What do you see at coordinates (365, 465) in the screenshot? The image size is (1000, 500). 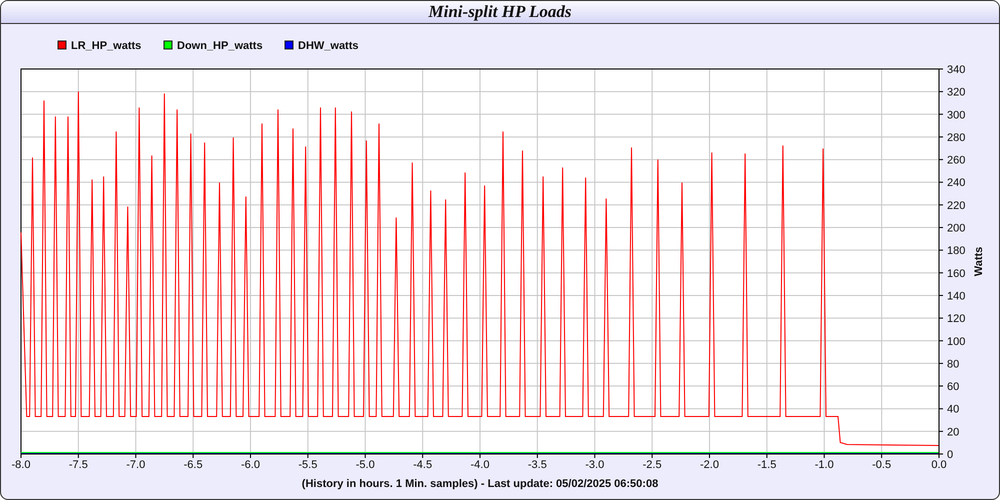 I see `x-tick-label: -5.0` at bounding box center [365, 465].